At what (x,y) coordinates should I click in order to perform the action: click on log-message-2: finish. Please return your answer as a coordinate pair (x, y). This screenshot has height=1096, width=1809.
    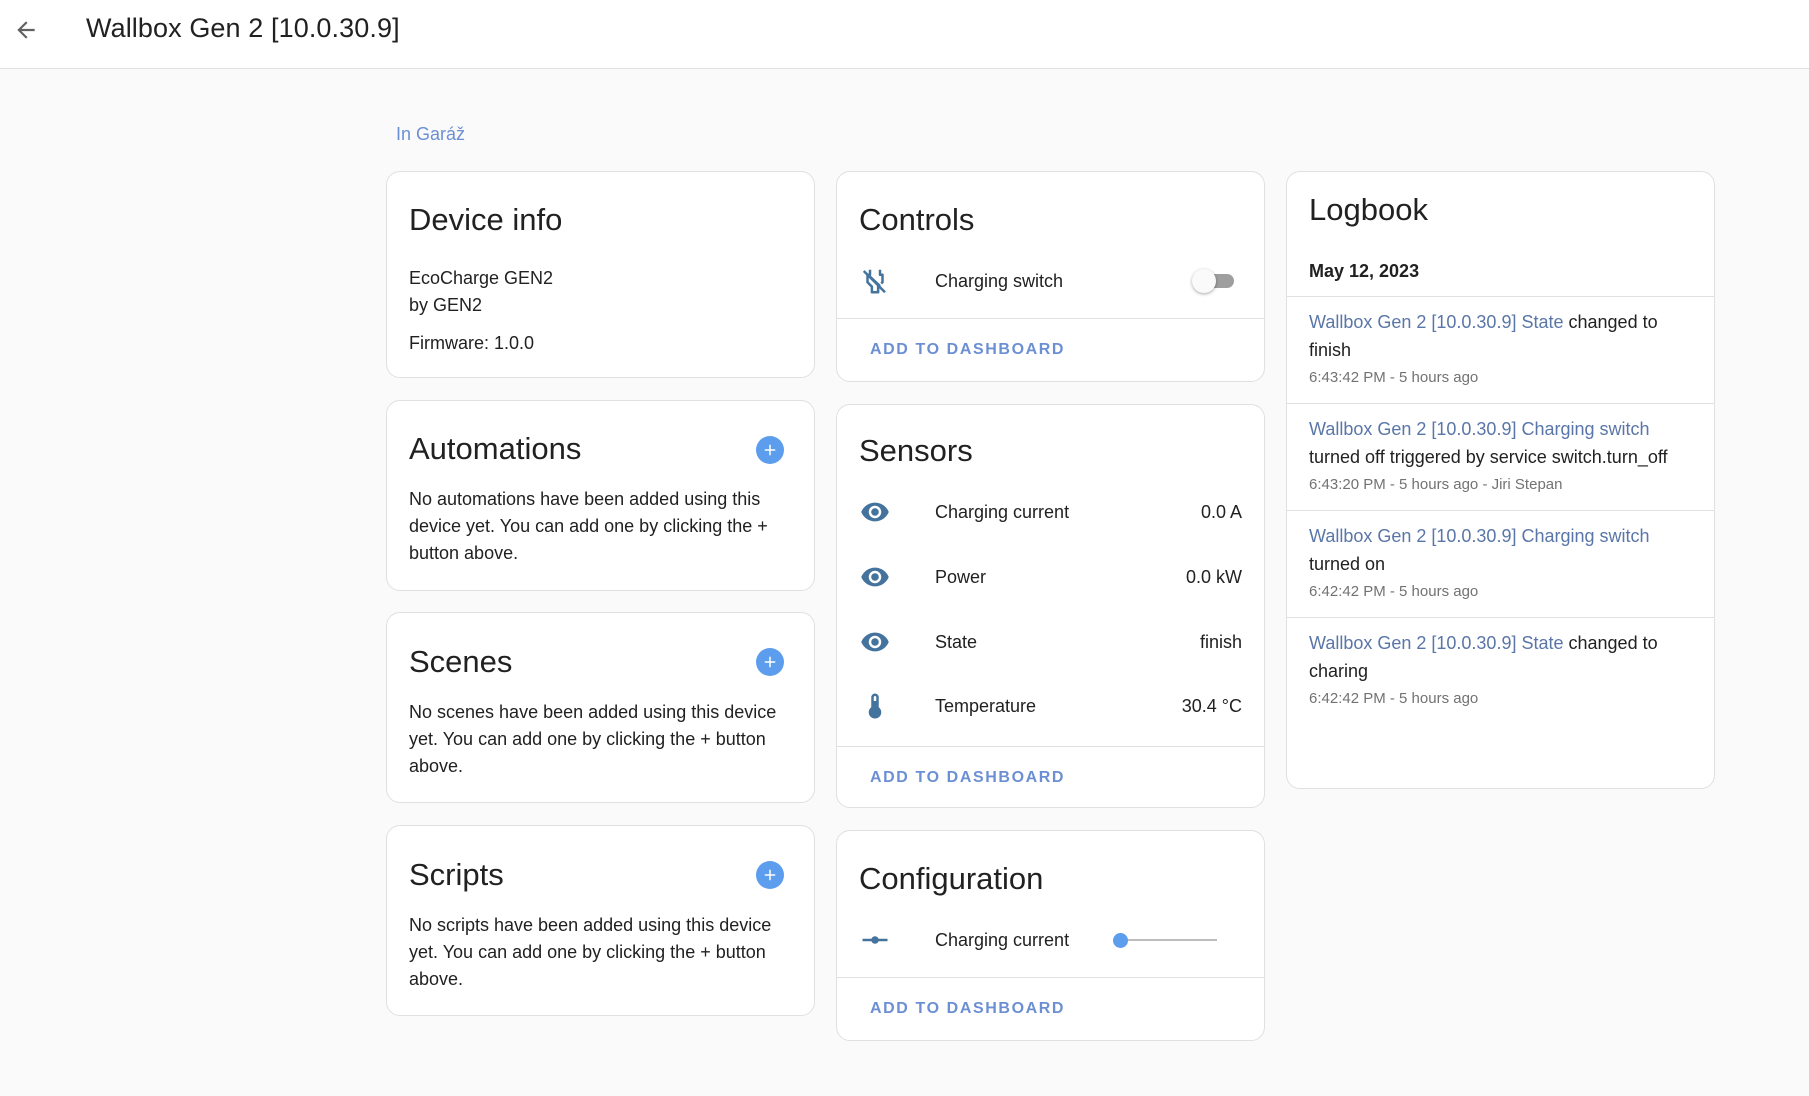
    Looking at the image, I should click on (1330, 350).